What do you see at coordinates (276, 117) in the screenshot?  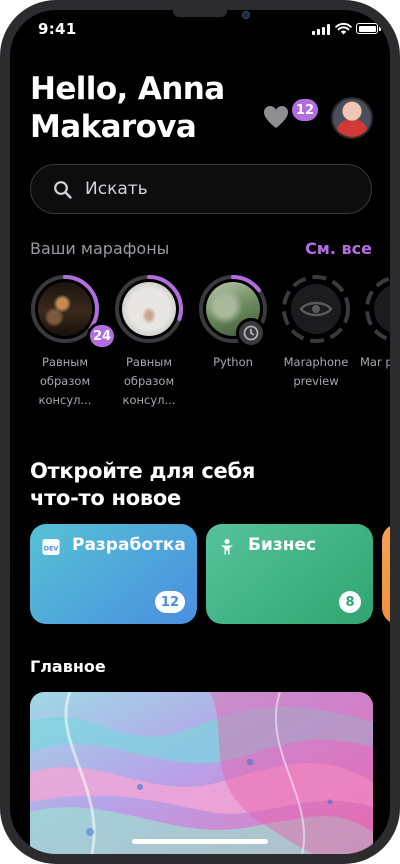 I see `favorites-heart-icon` at bounding box center [276, 117].